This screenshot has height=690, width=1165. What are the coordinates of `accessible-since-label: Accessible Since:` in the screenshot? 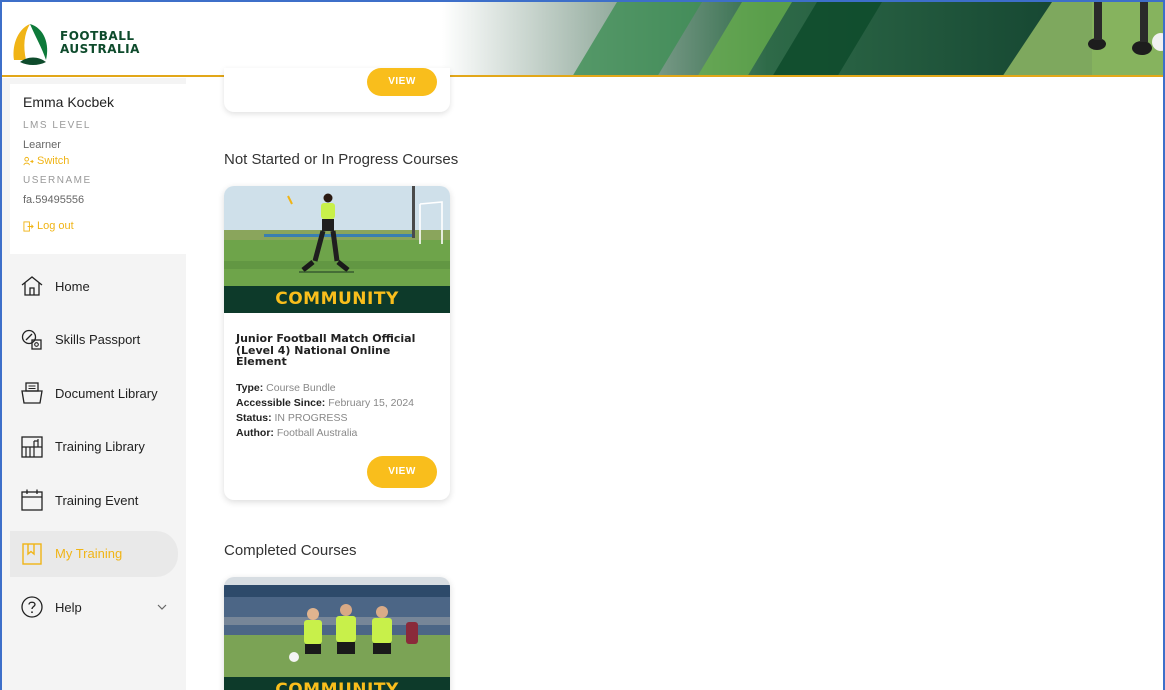 It's located at (281, 402).